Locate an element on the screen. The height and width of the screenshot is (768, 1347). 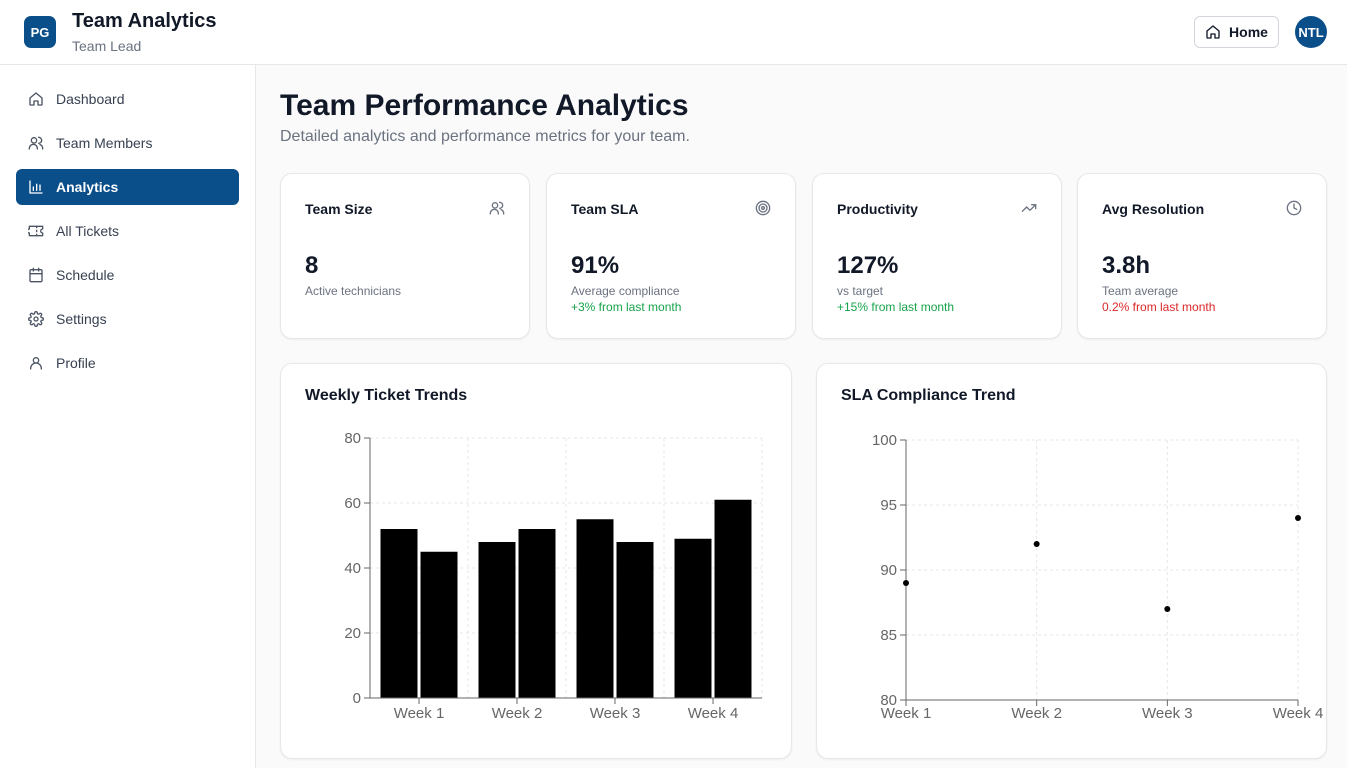
sidebar-item-label: Schedule is located at coordinates (85, 275).